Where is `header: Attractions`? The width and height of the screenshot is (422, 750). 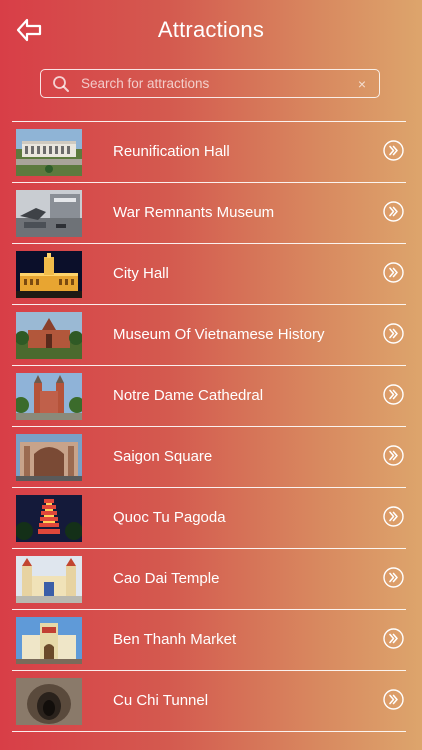 header: Attractions is located at coordinates (211, 30).